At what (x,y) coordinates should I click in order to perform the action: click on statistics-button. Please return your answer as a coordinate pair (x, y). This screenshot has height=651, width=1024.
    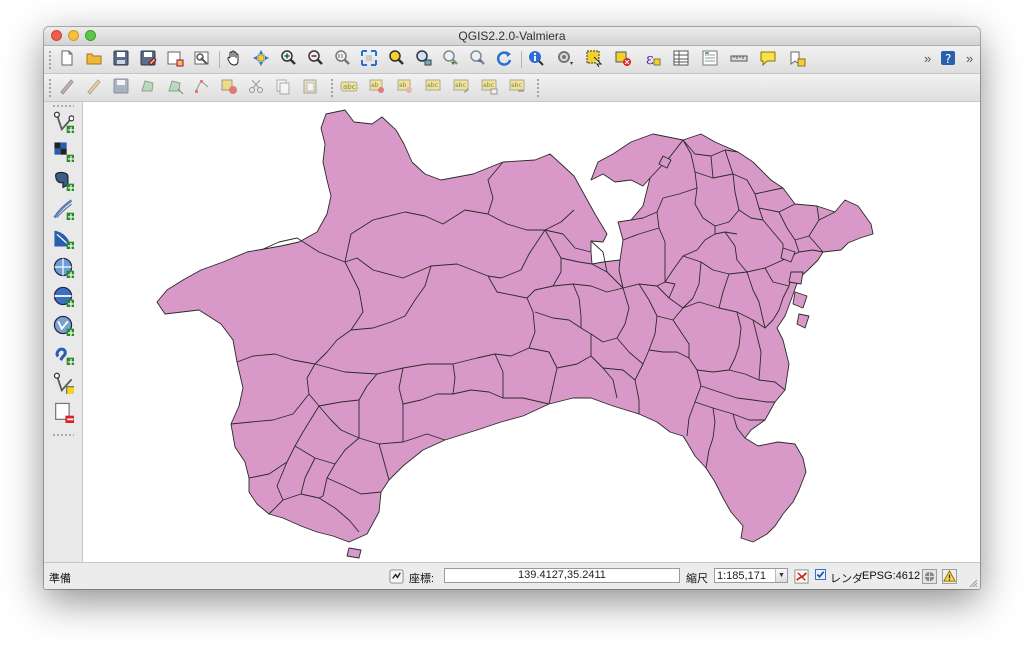
    Looking at the image, I should click on (710, 59).